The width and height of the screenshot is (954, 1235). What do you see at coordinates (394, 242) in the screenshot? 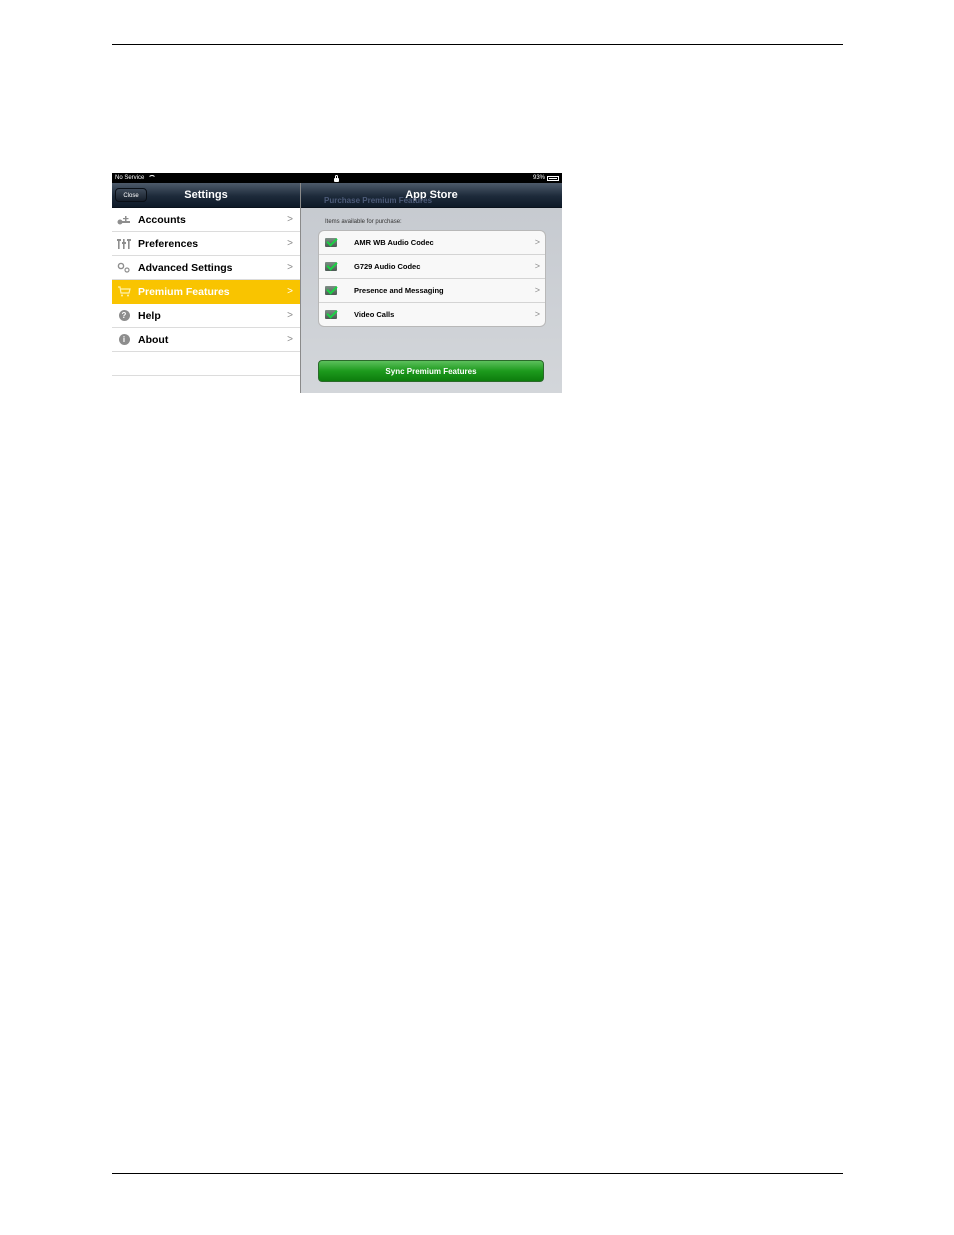
I see `item-label: AMR WB Audio Codec` at bounding box center [394, 242].